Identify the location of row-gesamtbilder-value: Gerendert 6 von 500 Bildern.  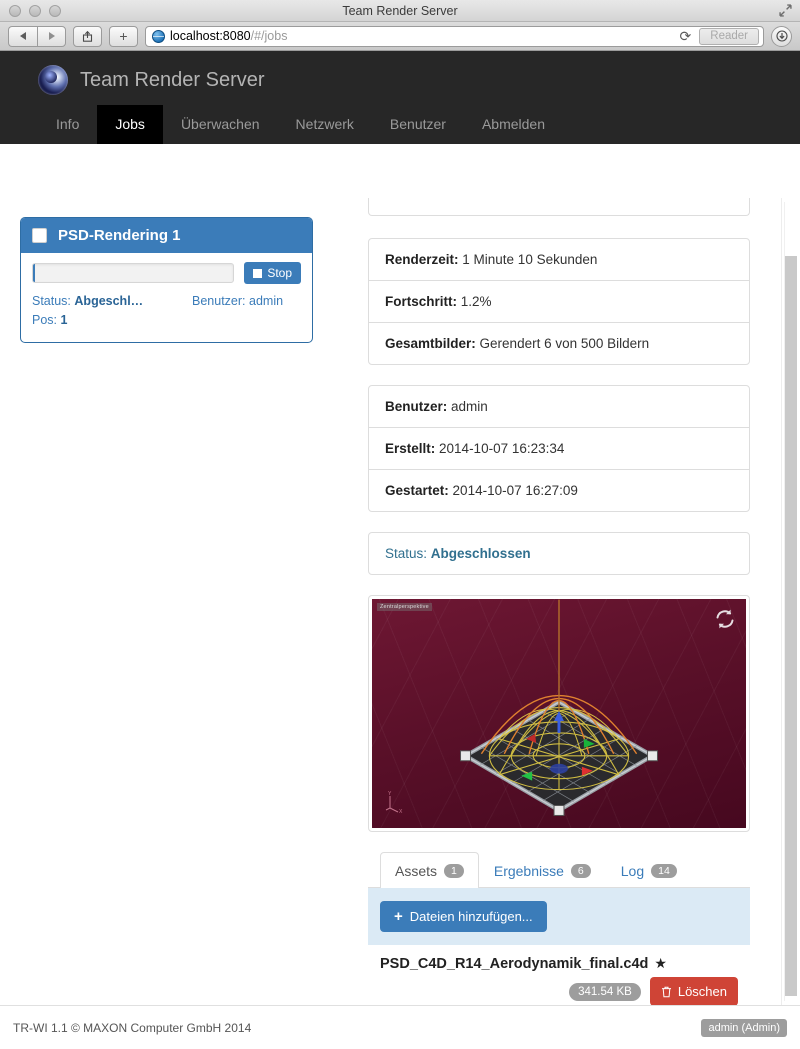
(564, 343).